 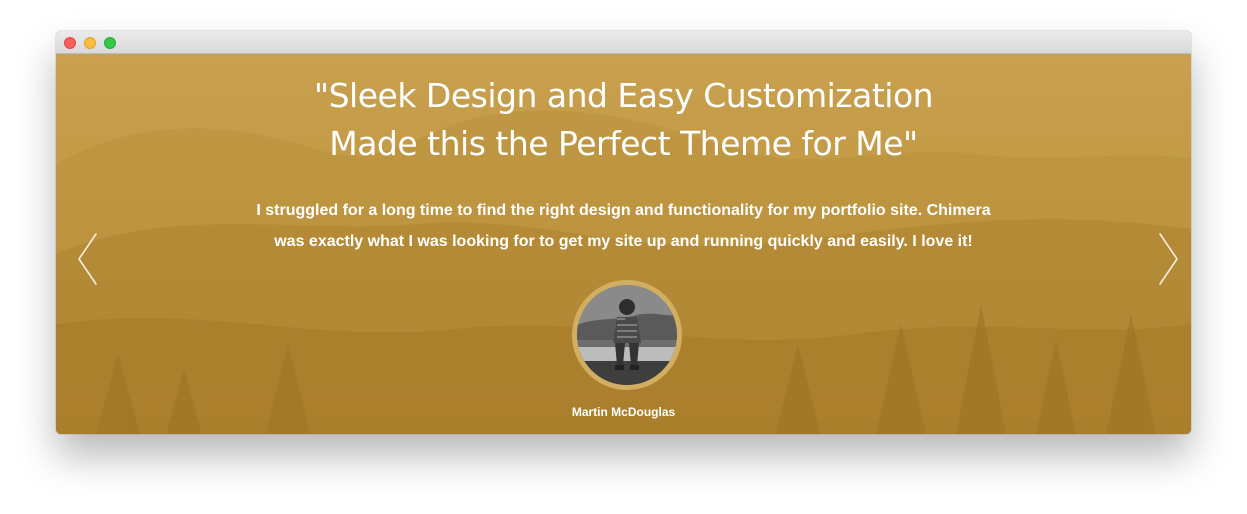 I want to click on author-name: Martin McDouglas, so click(x=623, y=412).